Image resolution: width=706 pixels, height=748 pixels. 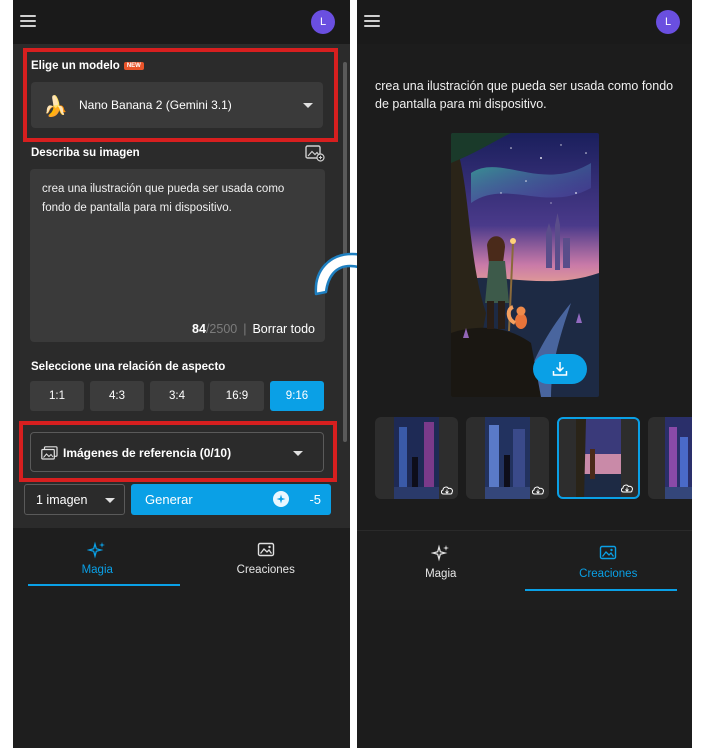 What do you see at coordinates (128, 367) in the screenshot?
I see `aspect-label: Seleccione una relación de aspecto` at bounding box center [128, 367].